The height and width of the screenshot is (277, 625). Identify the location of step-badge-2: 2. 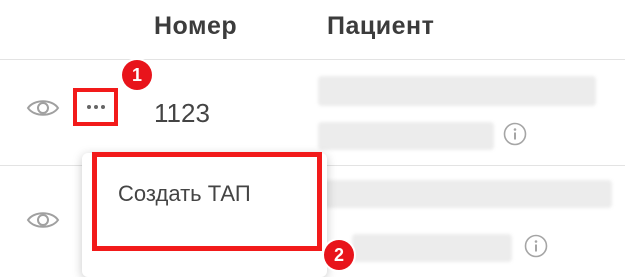
(339, 255).